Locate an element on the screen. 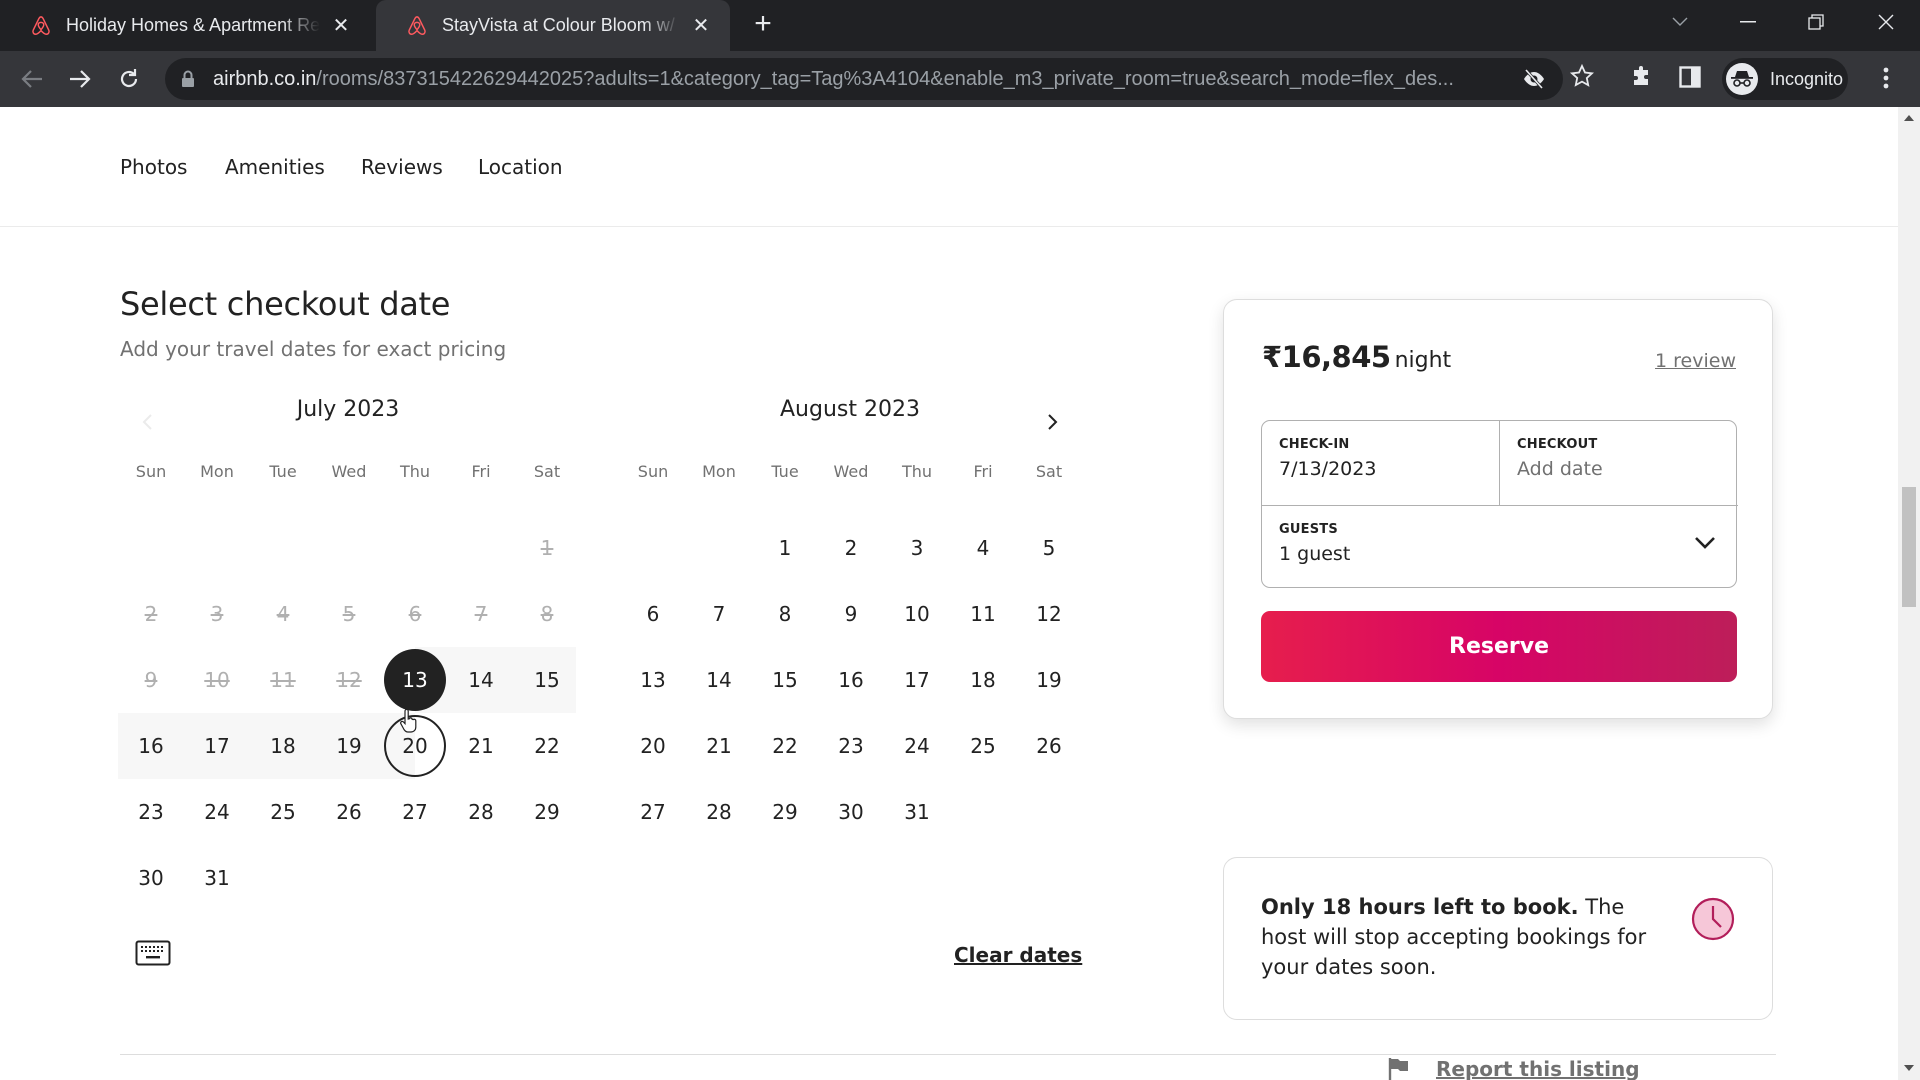  guests-dropdown: GUESTS 1 guest is located at coordinates (1500, 547).